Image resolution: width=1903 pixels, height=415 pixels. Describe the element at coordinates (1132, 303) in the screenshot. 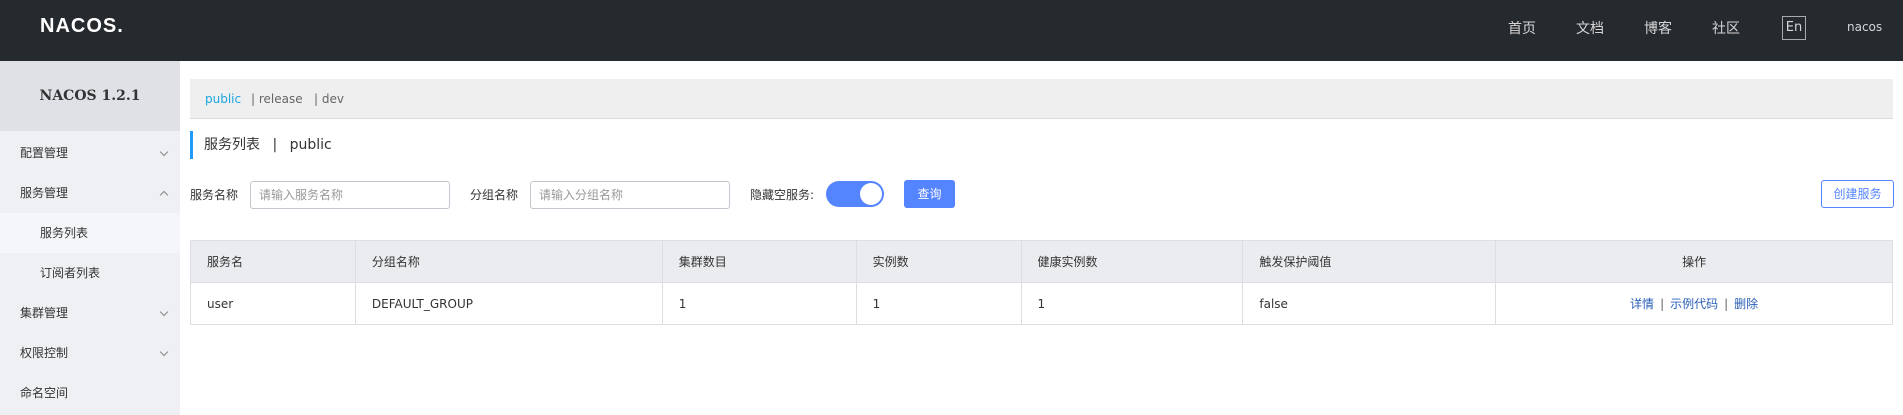

I see `cell-healthy-instance-count: 1` at that location.